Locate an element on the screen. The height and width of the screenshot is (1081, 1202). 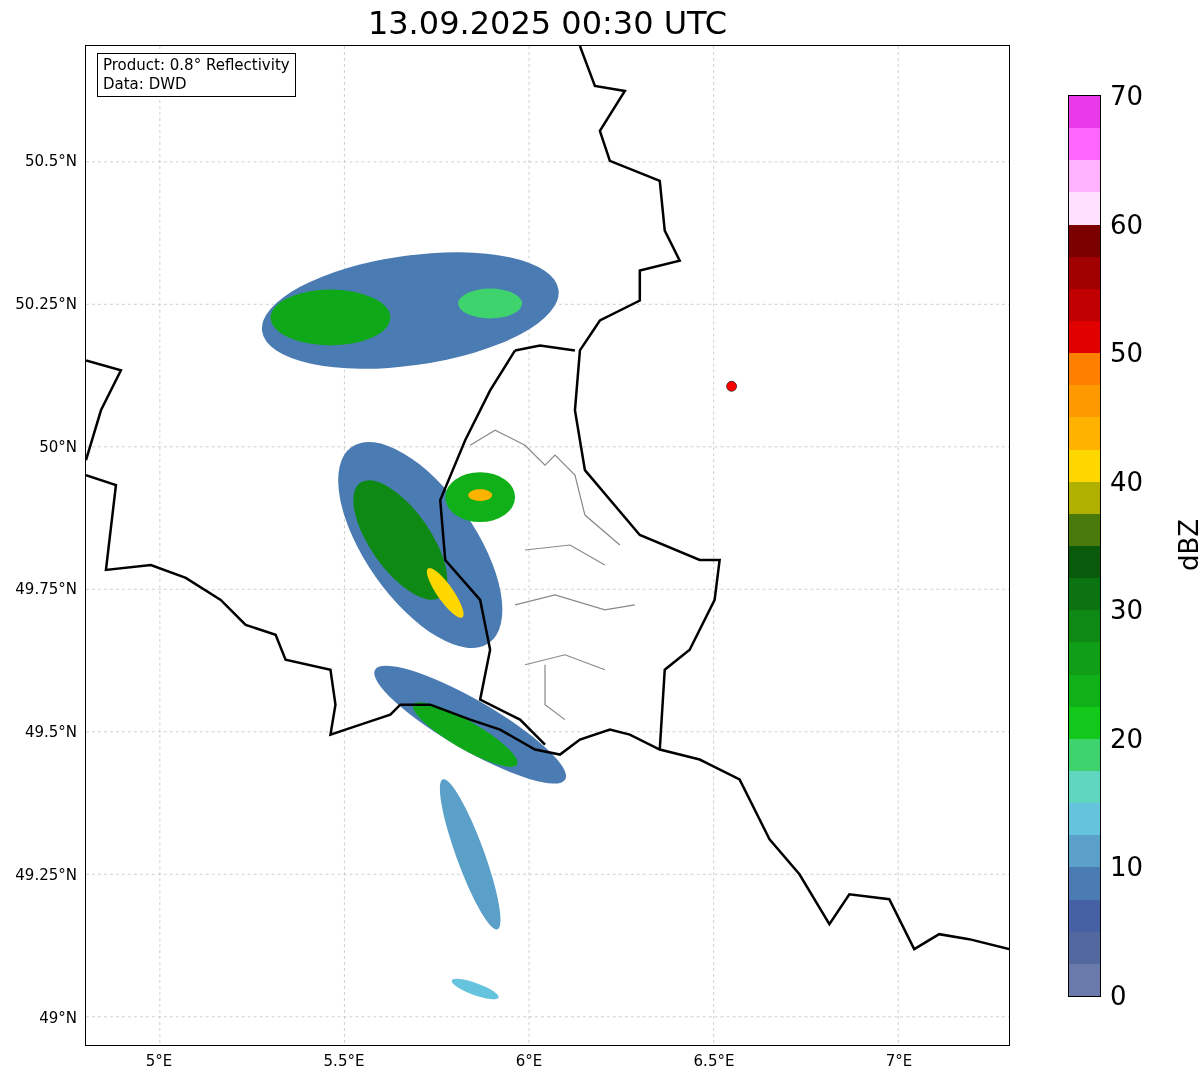
colorbar-tick-label: 20 is located at coordinates (1127, 738).